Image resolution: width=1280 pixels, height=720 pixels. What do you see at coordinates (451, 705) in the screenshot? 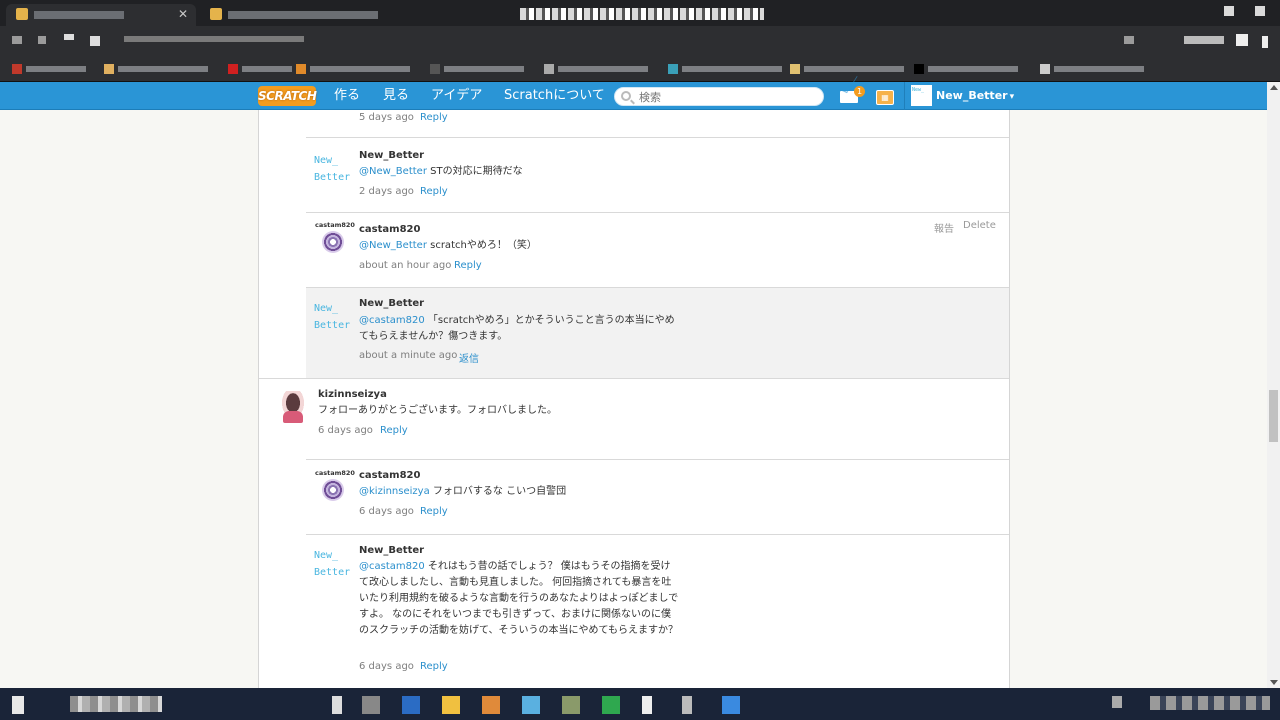
I see `folder-icon` at bounding box center [451, 705].